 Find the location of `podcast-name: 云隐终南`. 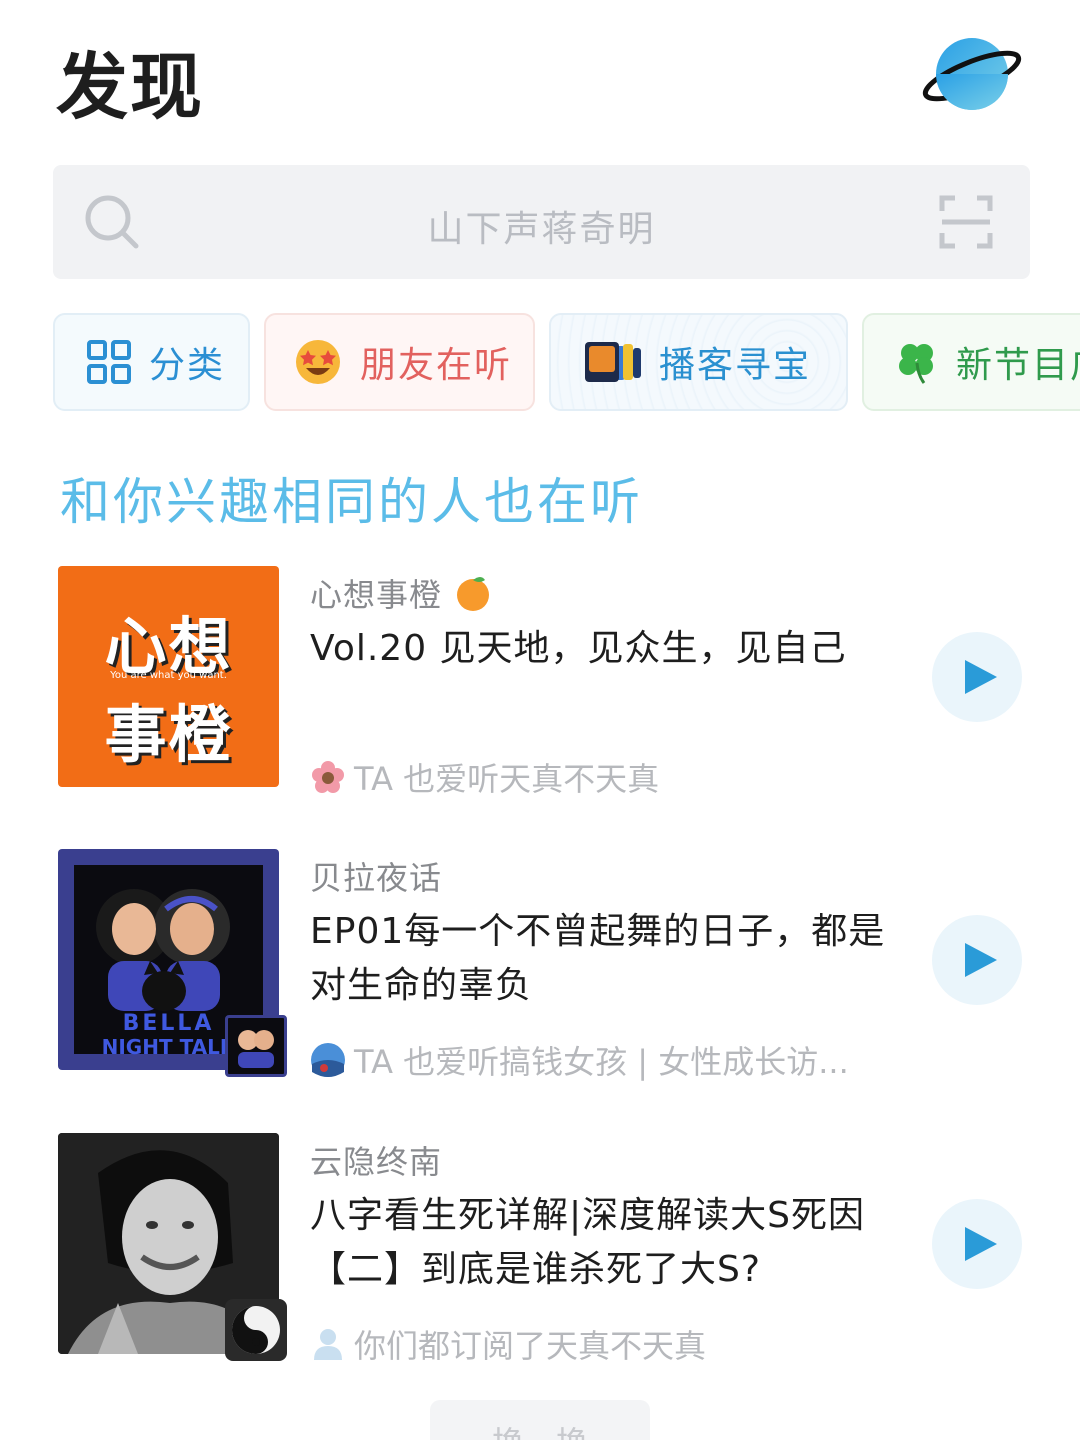

podcast-name: 云隐终南 is located at coordinates (376, 1162).